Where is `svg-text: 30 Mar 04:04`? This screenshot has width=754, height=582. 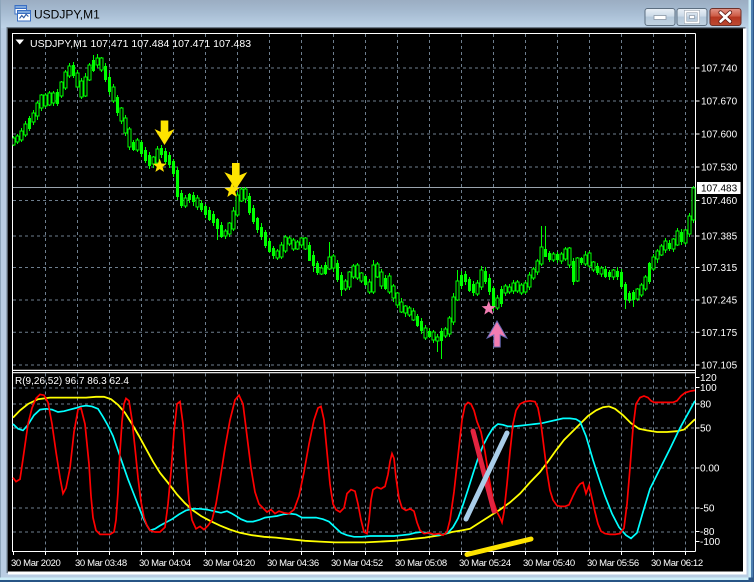 svg-text: 30 Mar 04:04 is located at coordinates (165, 563).